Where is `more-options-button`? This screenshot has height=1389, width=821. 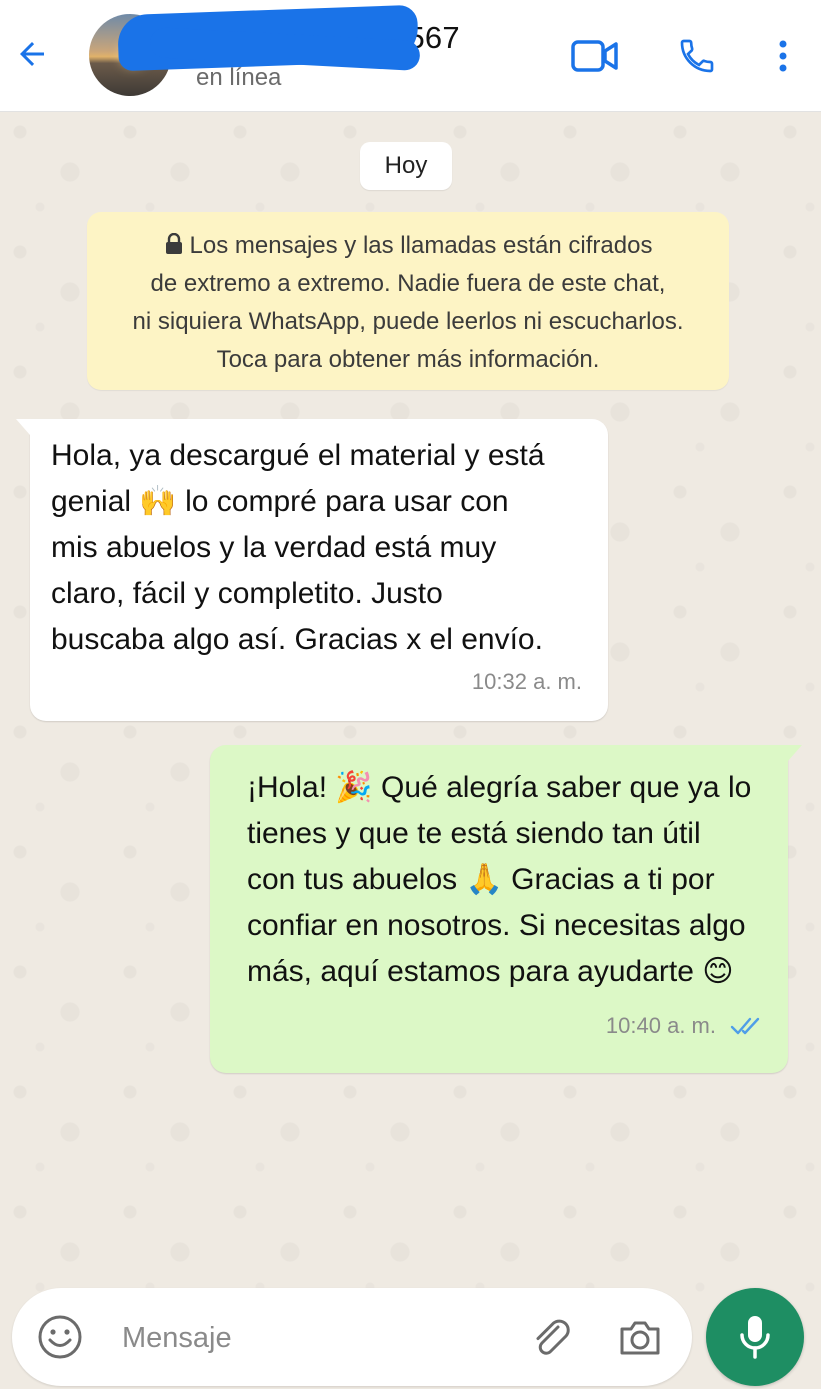 more-options-button is located at coordinates (783, 56).